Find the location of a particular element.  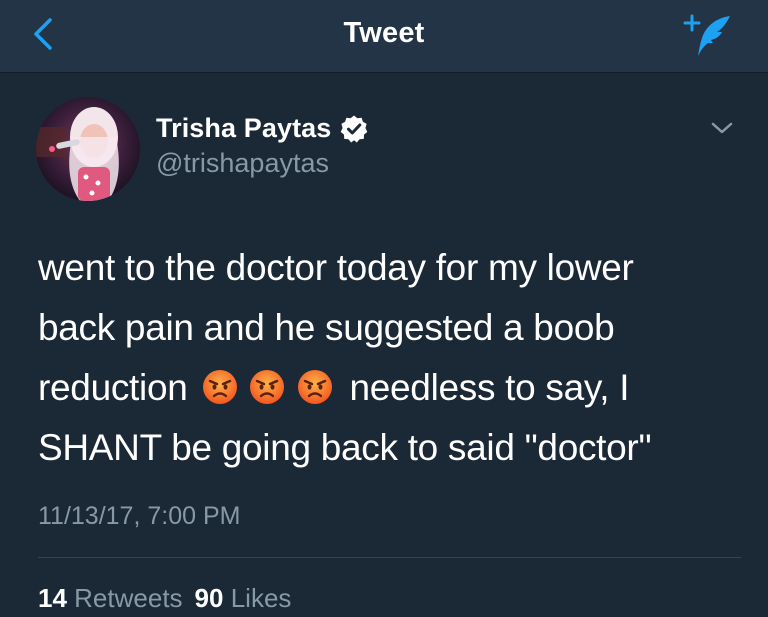

page-title: Tweet is located at coordinates (384, 33).